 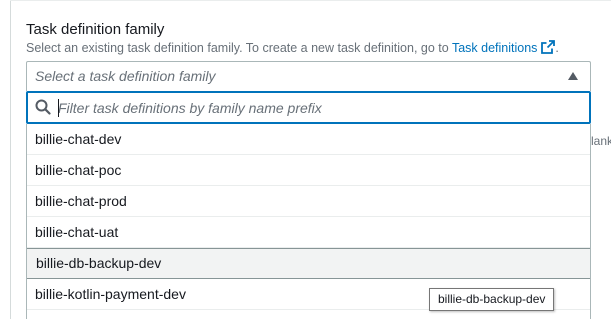 What do you see at coordinates (494, 48) in the screenshot?
I see `task-definitions-link: Task definitions` at bounding box center [494, 48].